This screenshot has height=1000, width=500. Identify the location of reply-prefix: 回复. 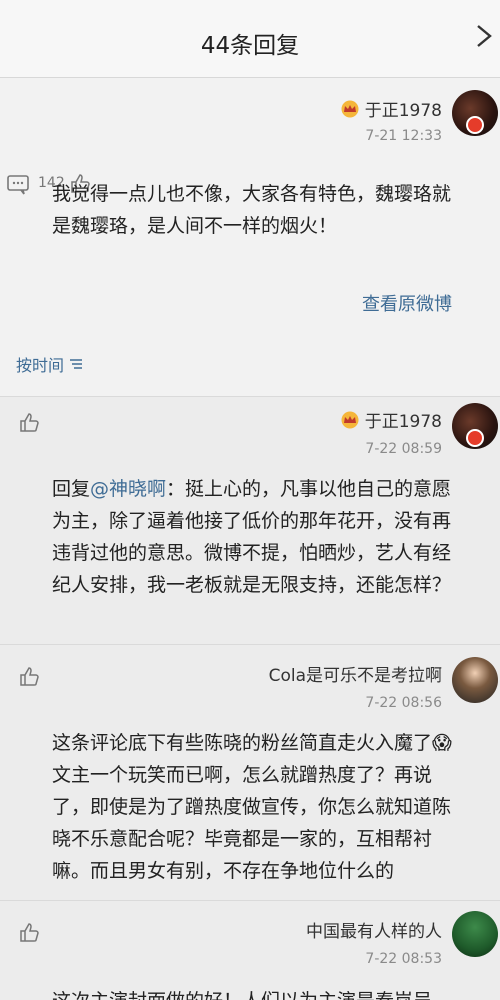
(71, 489).